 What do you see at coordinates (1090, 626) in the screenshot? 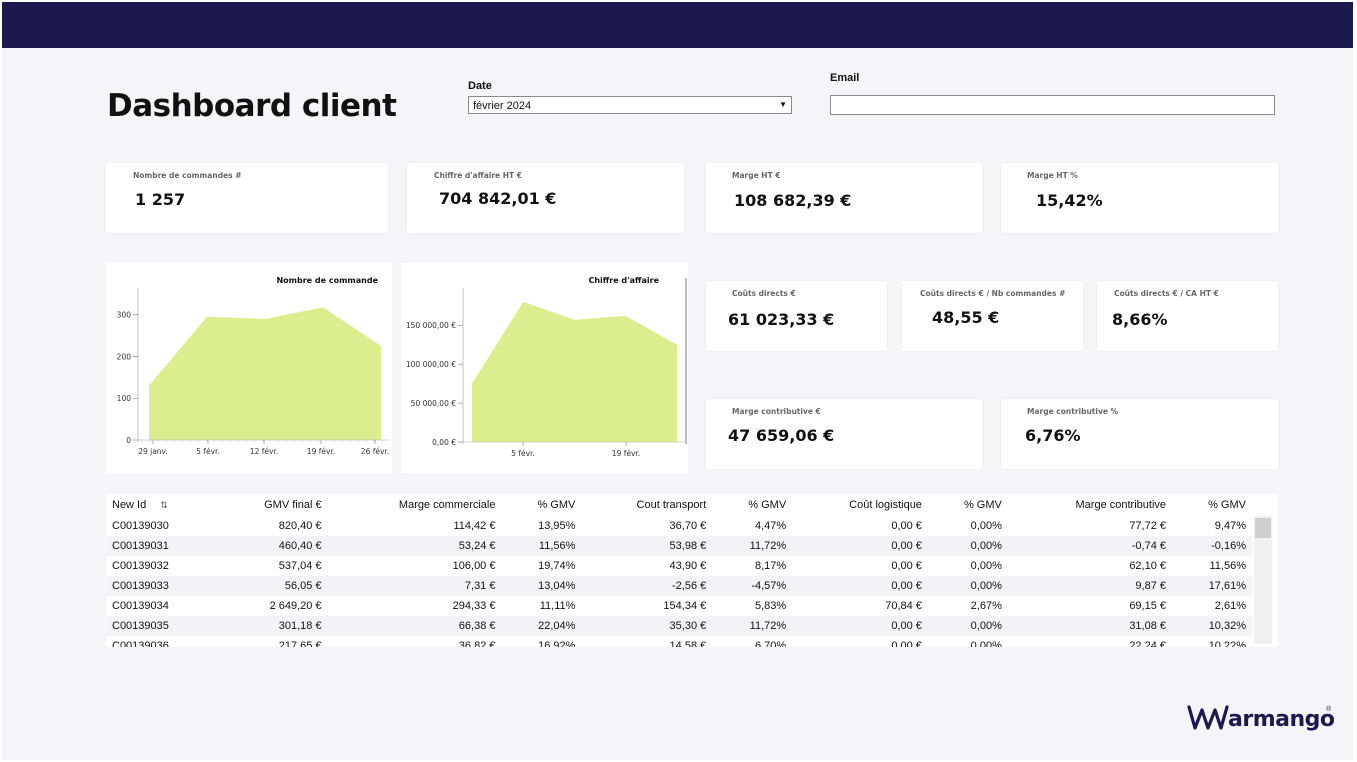
I see `table-cell: 31,08 €` at bounding box center [1090, 626].